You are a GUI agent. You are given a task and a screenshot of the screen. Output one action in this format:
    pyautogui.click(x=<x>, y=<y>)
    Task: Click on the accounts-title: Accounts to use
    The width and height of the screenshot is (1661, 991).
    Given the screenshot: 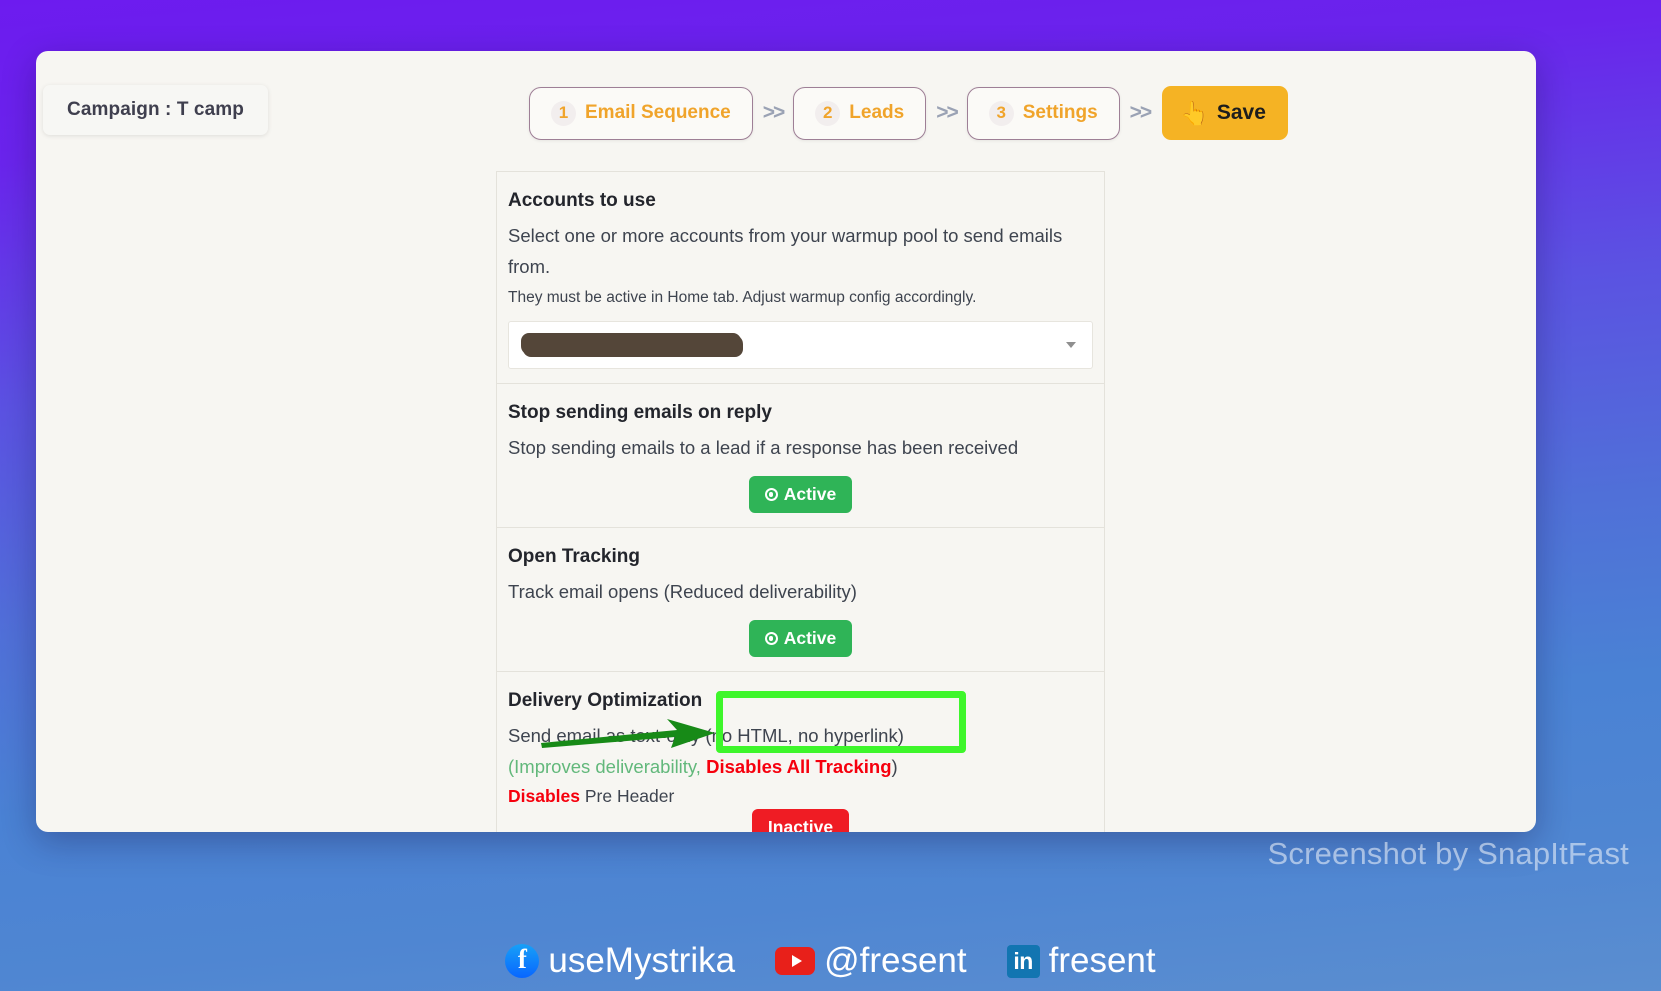 What is the action you would take?
    pyautogui.click(x=582, y=200)
    